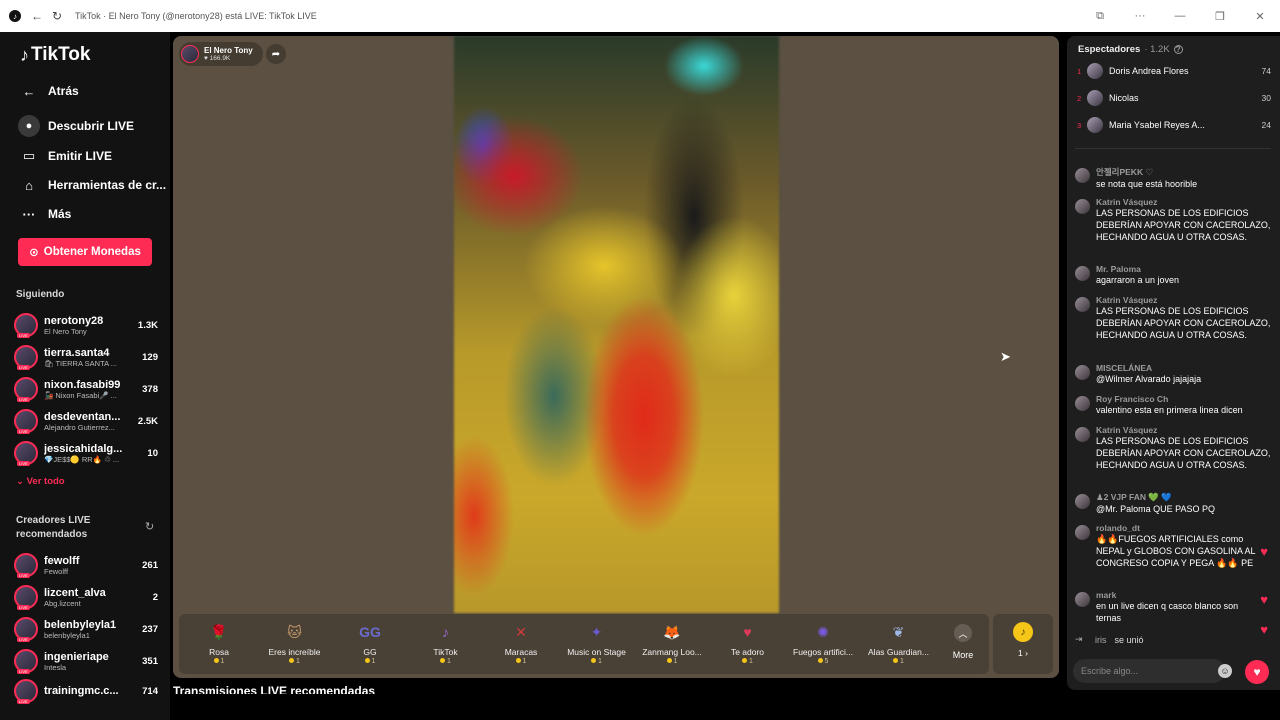  What do you see at coordinates (1173, 374) in the screenshot?
I see `chat-message: MISCELÁNEA @Wilmer Alvarado jajajaja` at bounding box center [1173, 374].